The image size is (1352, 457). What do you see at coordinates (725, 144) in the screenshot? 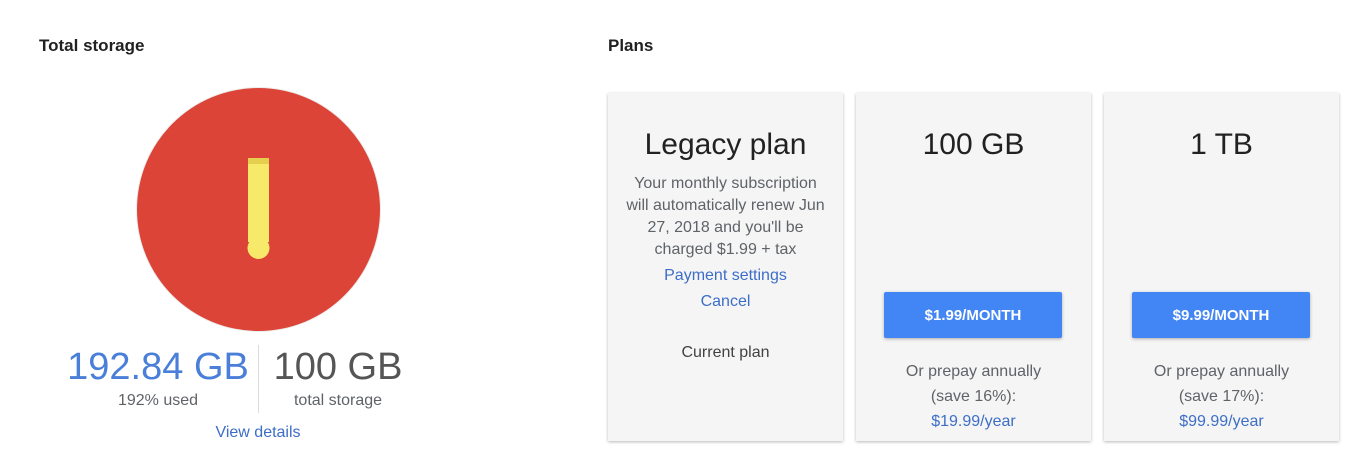
I see `plan-name: Legacy plan` at bounding box center [725, 144].